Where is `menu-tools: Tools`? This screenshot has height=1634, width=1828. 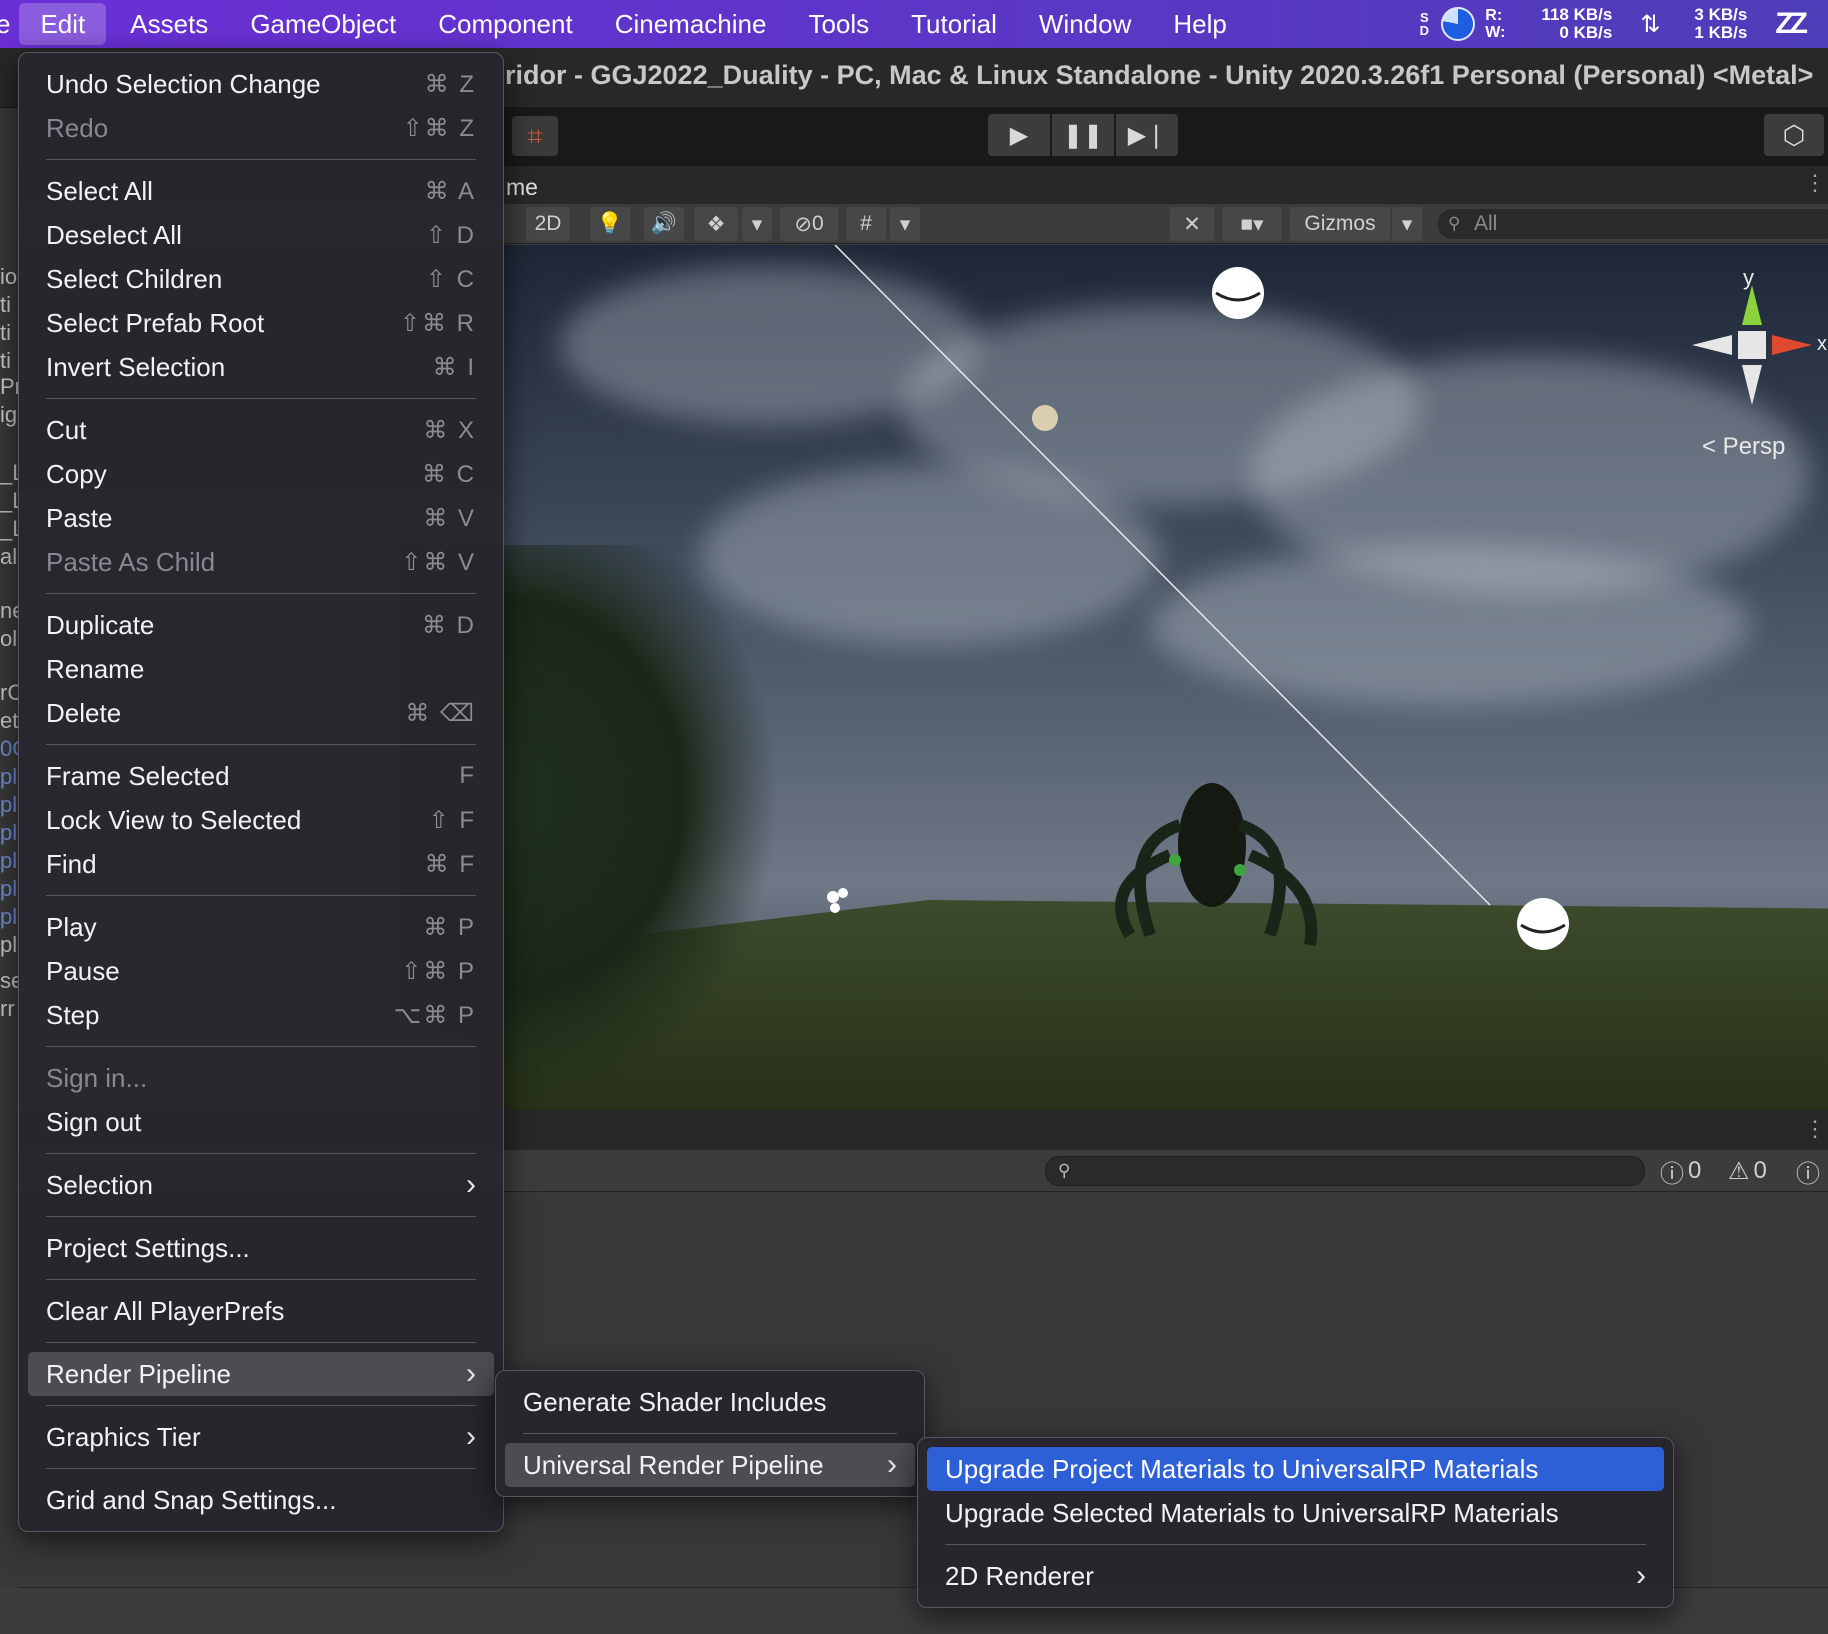 menu-tools: Tools is located at coordinates (838, 24).